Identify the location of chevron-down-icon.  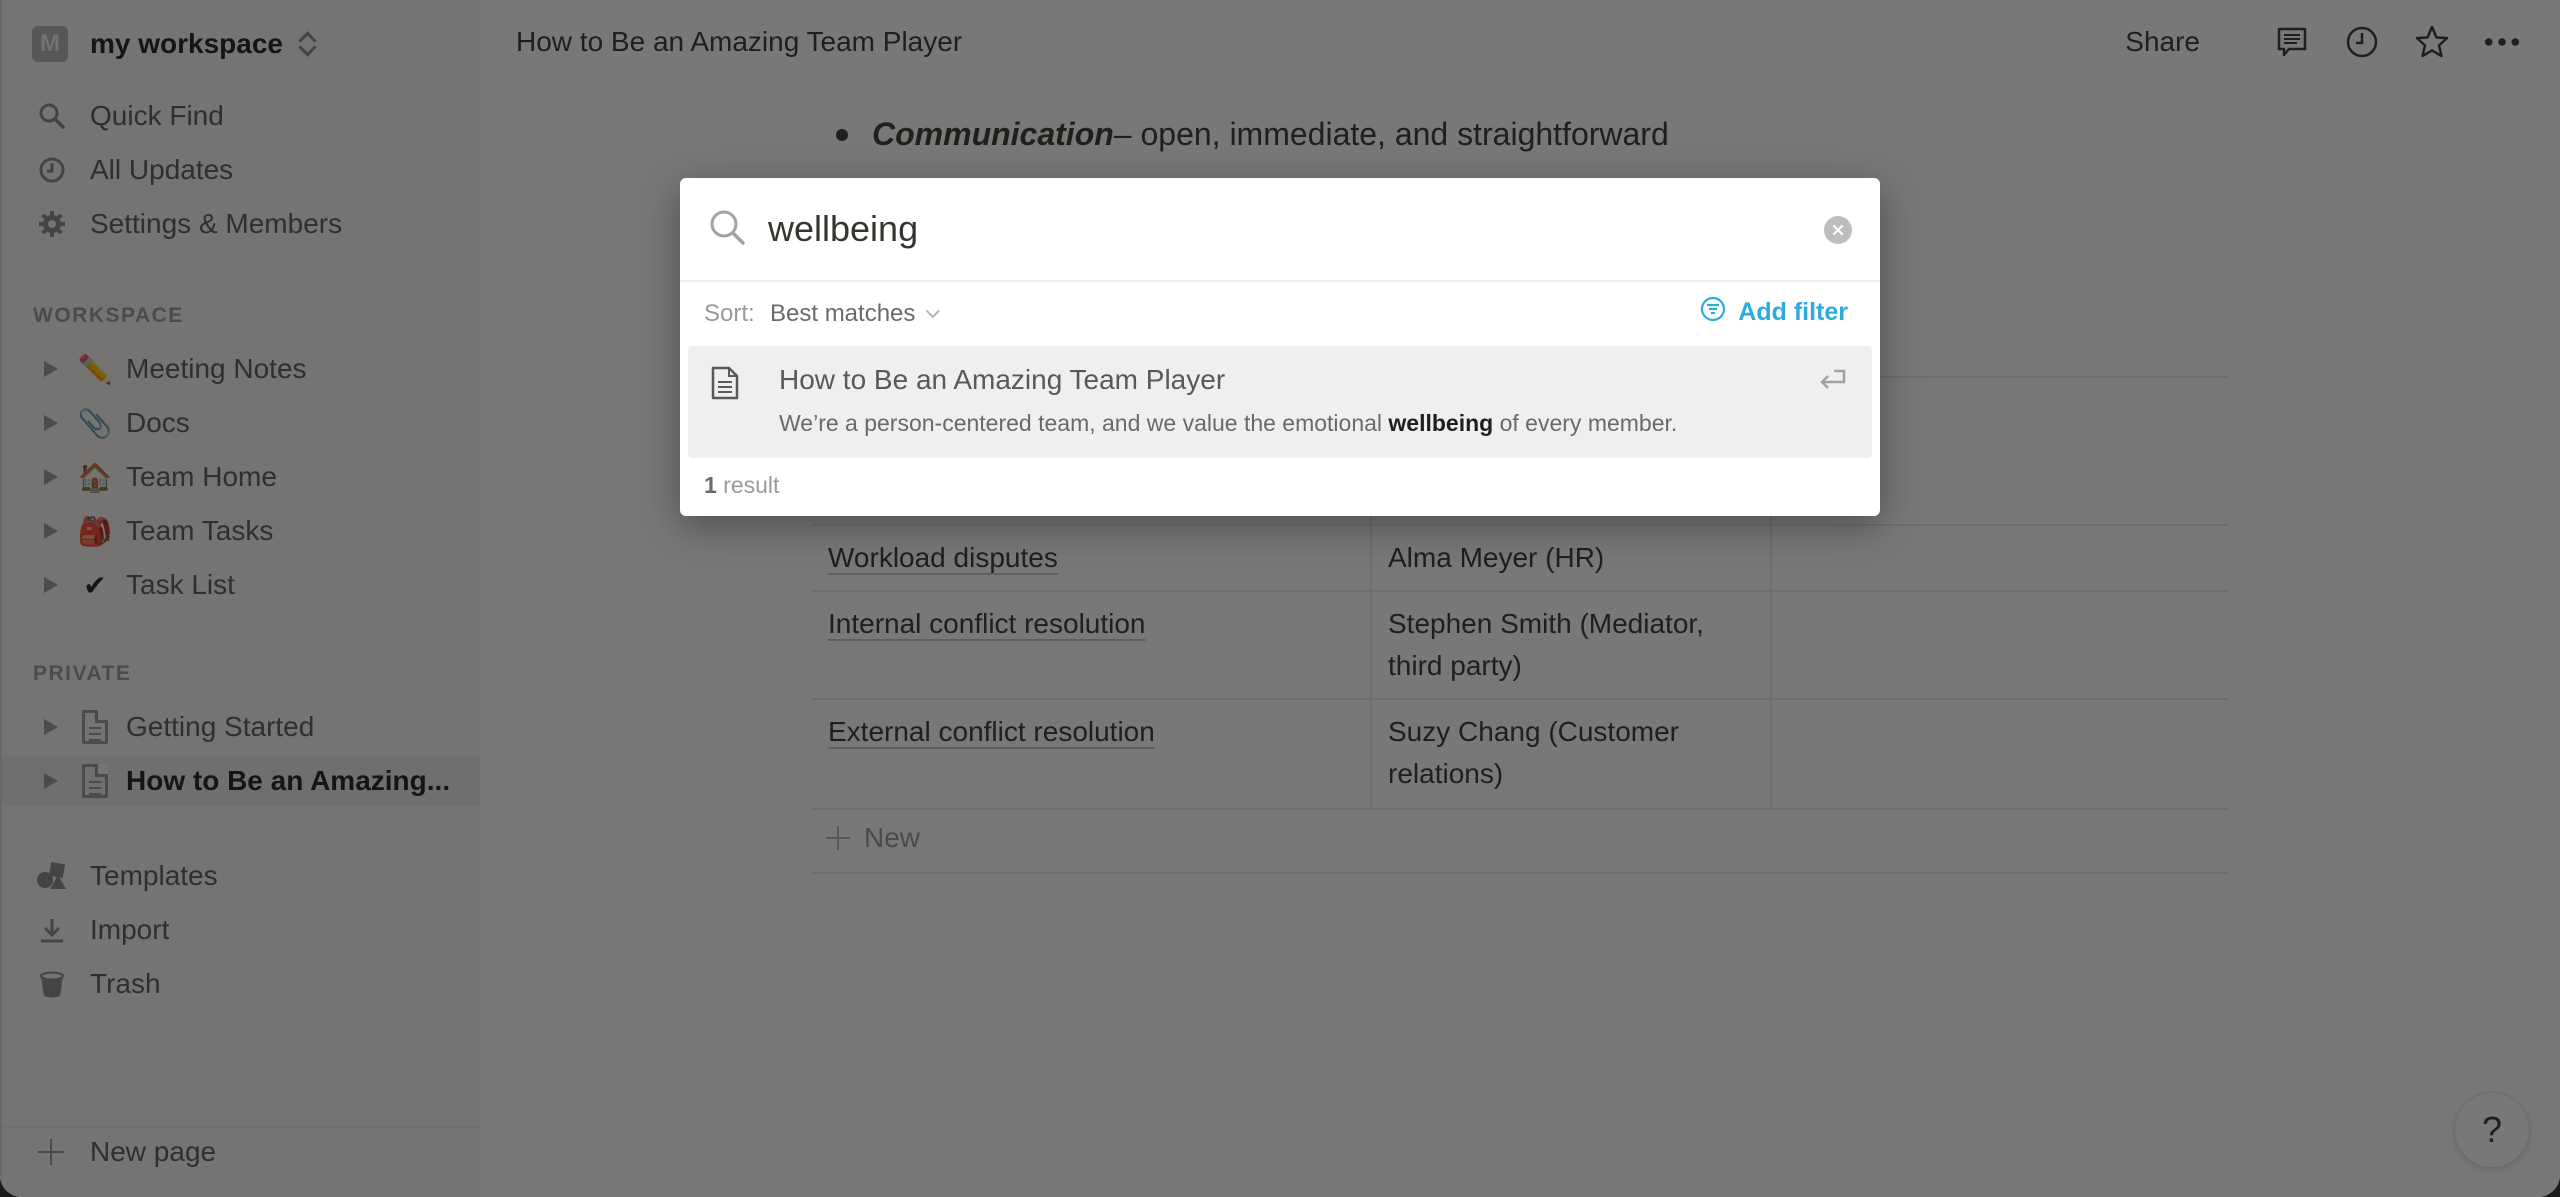
(933, 311).